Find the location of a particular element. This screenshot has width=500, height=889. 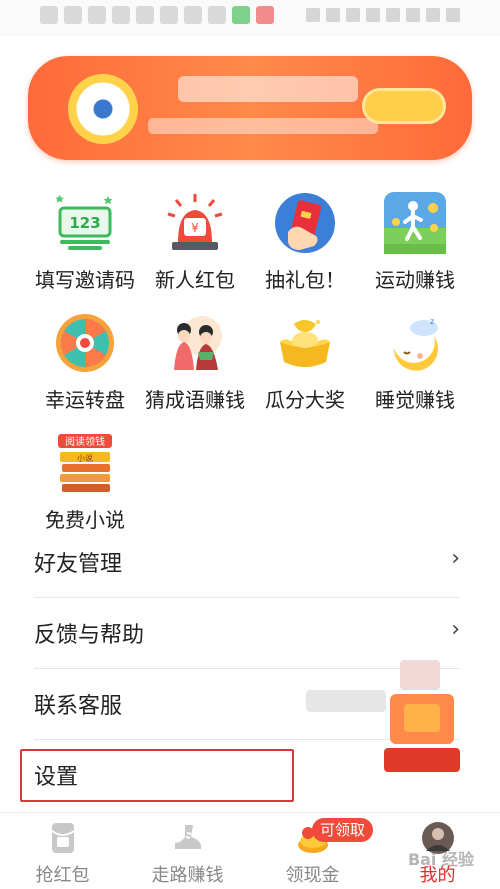

grid-item-label: 填写邀请码 is located at coordinates (85, 280).